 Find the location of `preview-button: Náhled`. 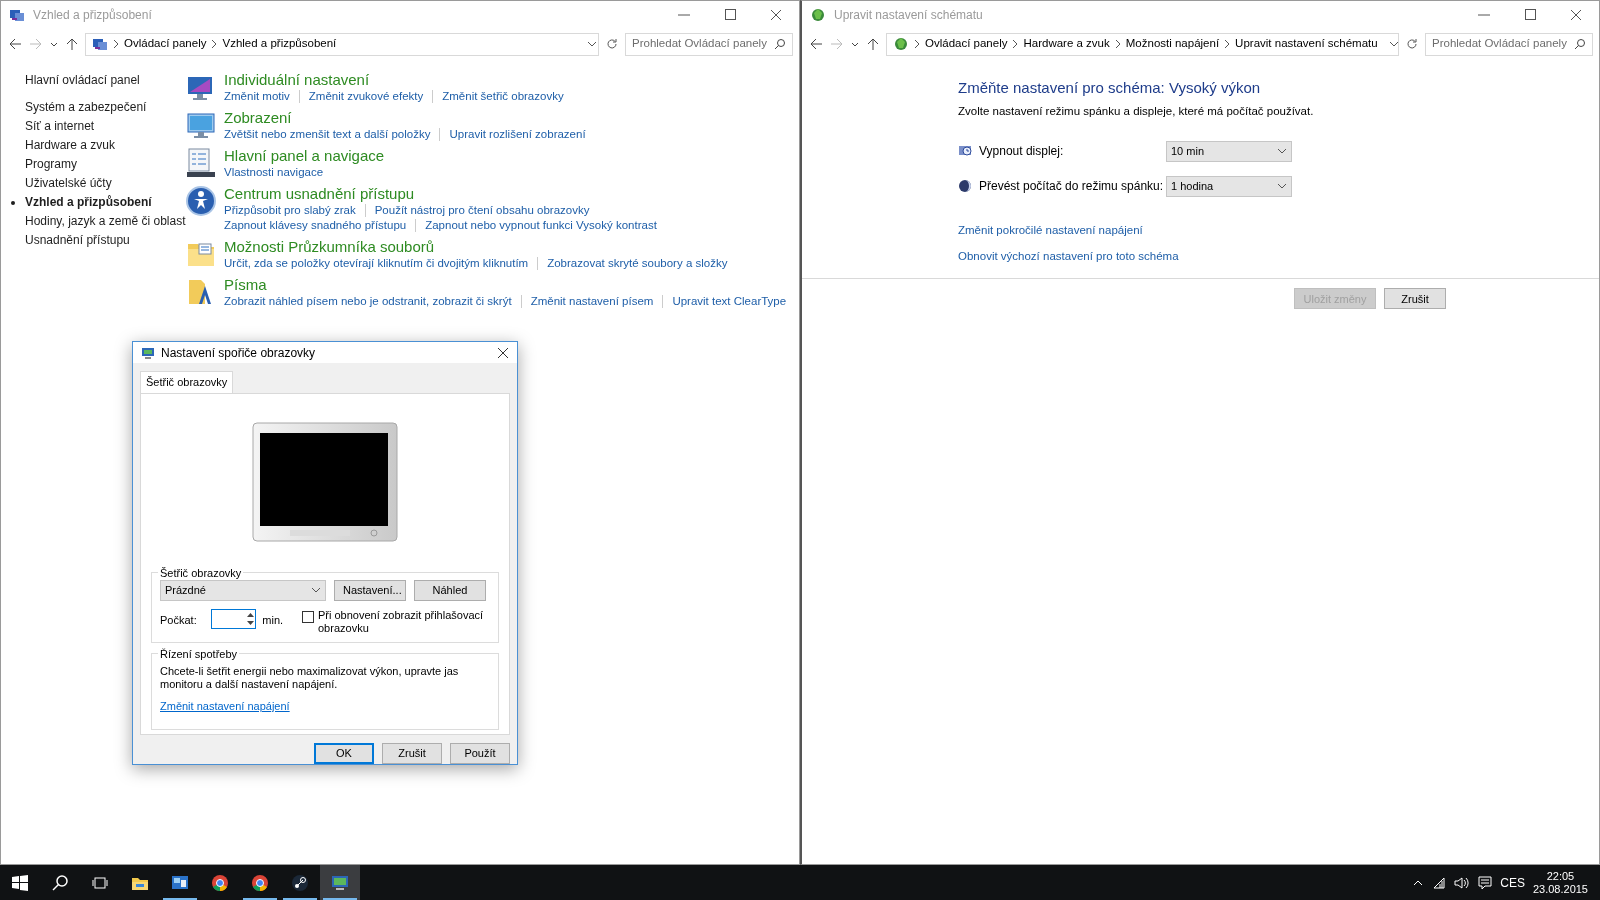

preview-button: Náhled is located at coordinates (450, 590).